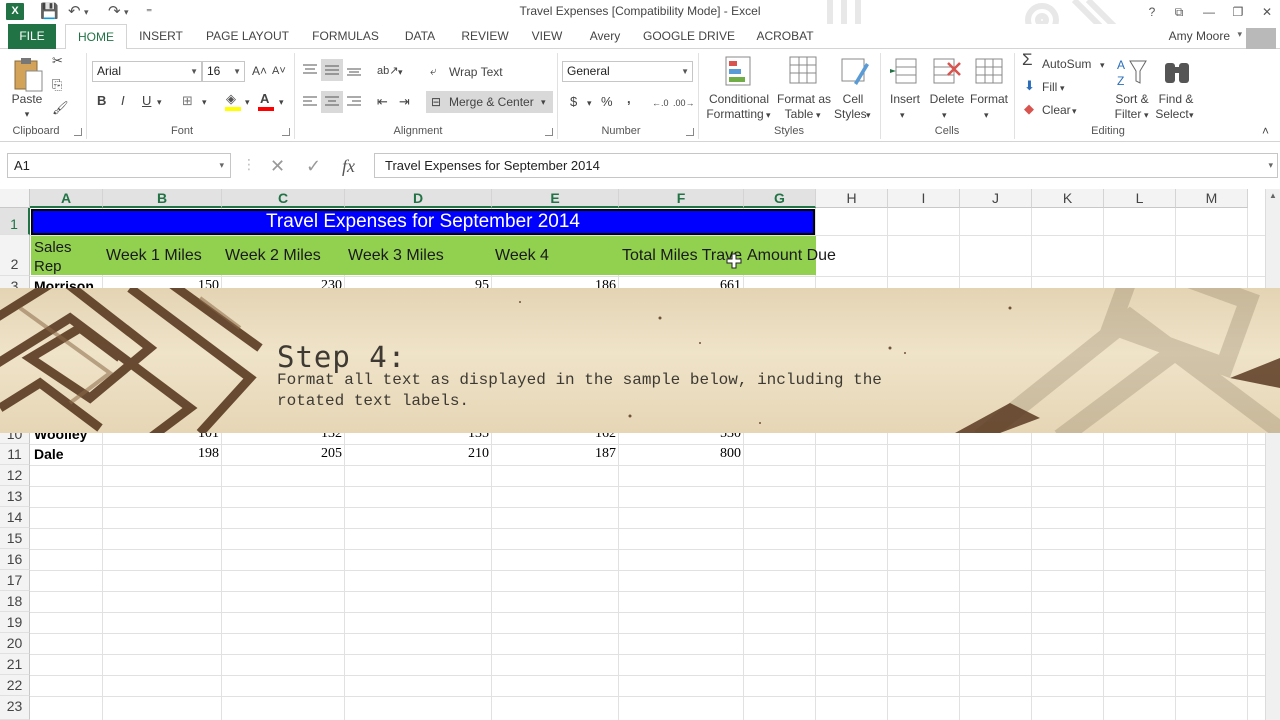 Image resolution: width=1280 pixels, height=720 pixels. I want to click on tab-file: FILE, so click(32, 36).